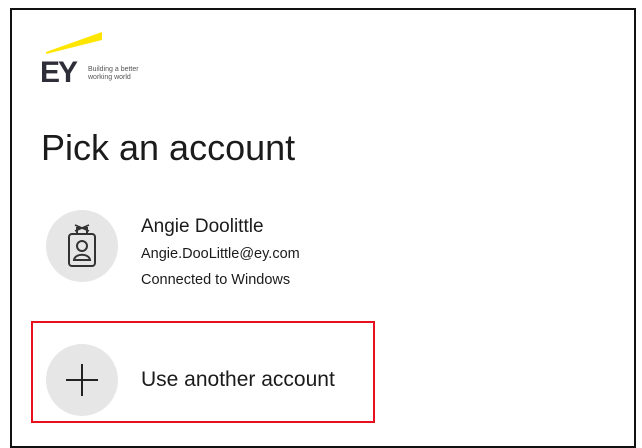  I want to click on ey-logo: EY Building a better working world, so click(120, 65).